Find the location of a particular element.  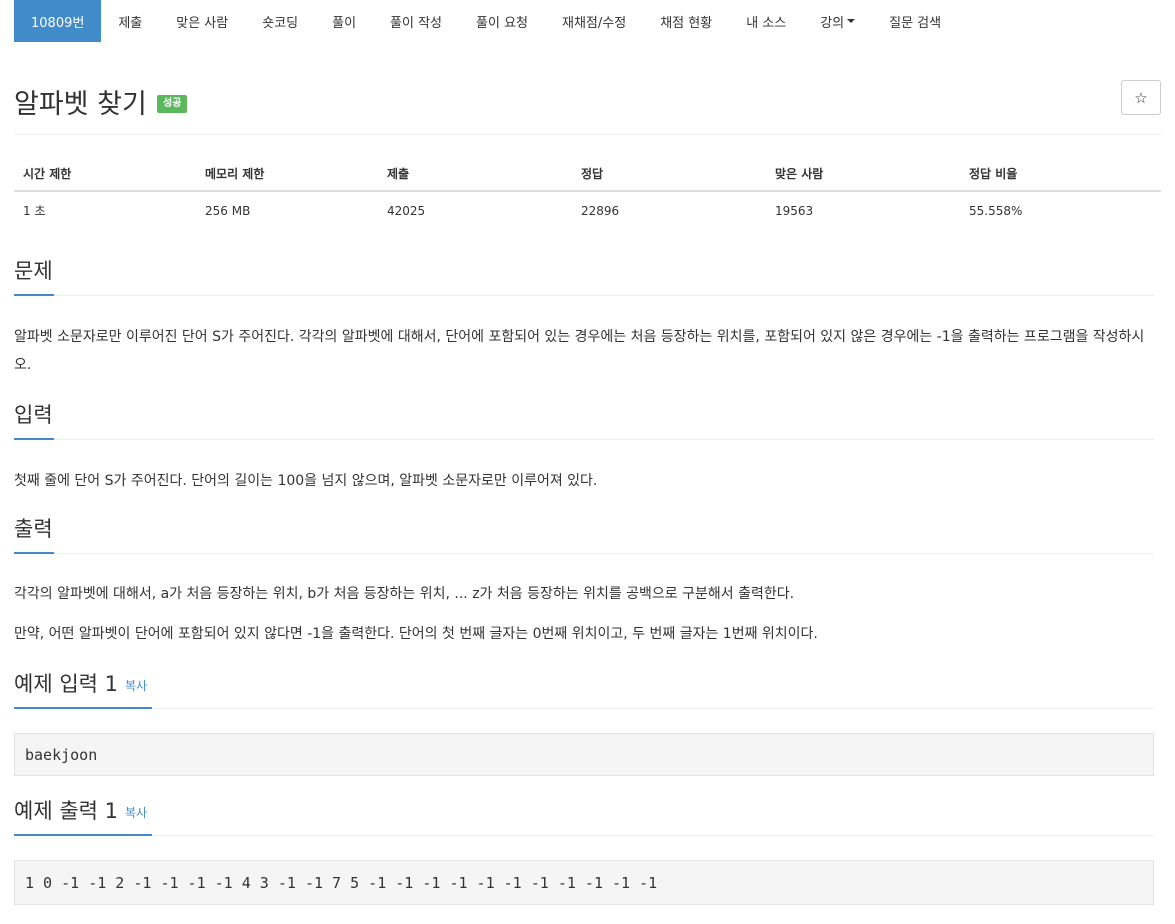

tab-label: 풀이 요청 is located at coordinates (502, 23).